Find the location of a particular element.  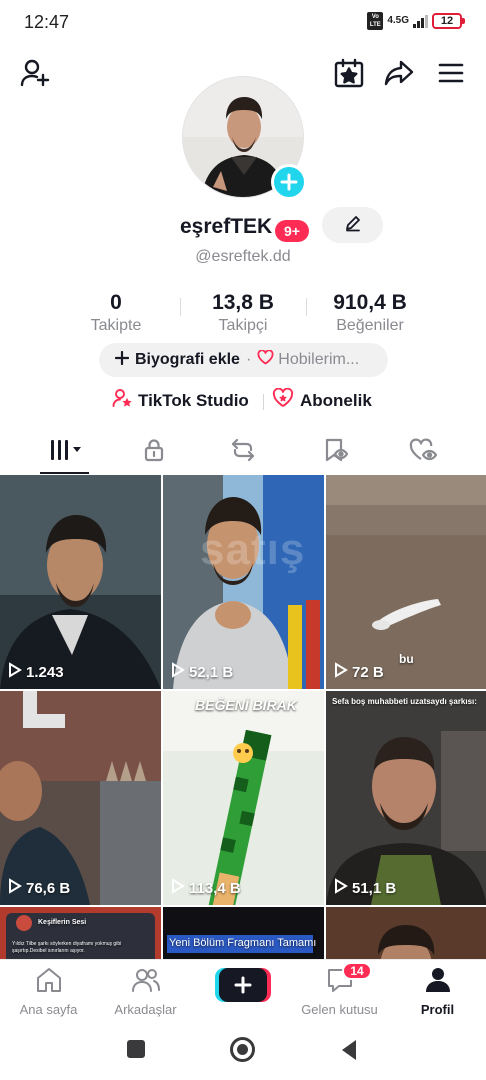

status-bar: 12:47 Vo LTE 4.5G 12 is located at coordinates (243, 22).